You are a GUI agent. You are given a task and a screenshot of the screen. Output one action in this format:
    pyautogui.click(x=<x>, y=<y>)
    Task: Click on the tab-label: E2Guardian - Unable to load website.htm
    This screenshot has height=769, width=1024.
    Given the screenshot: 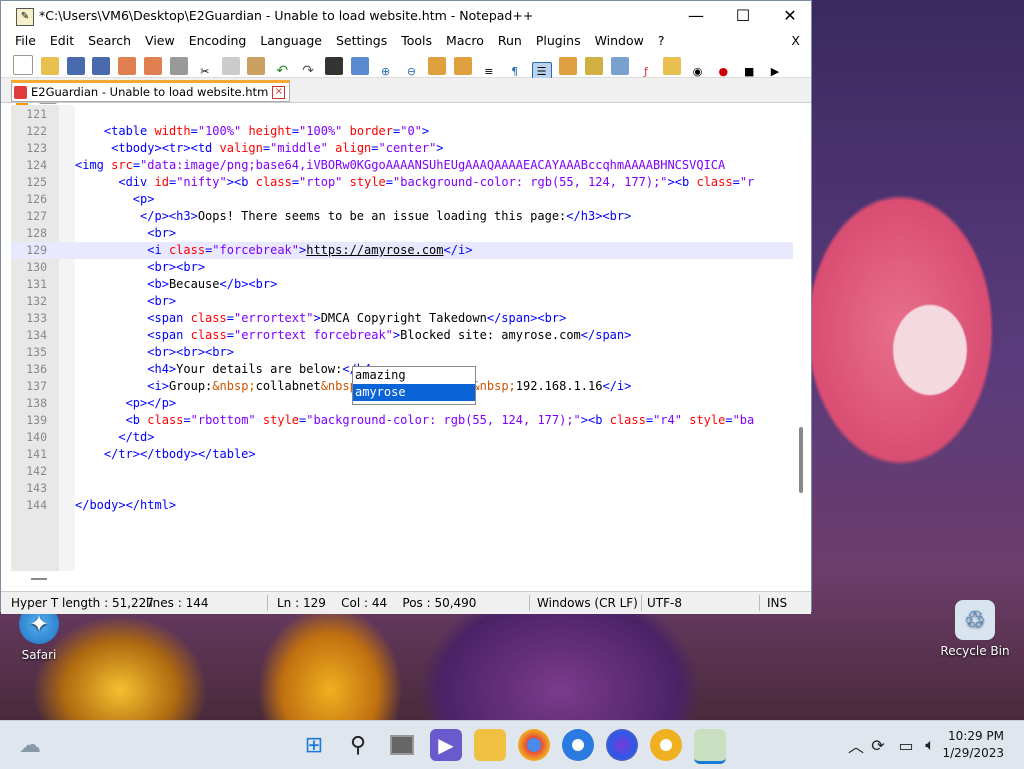 What is the action you would take?
    pyautogui.click(x=150, y=91)
    